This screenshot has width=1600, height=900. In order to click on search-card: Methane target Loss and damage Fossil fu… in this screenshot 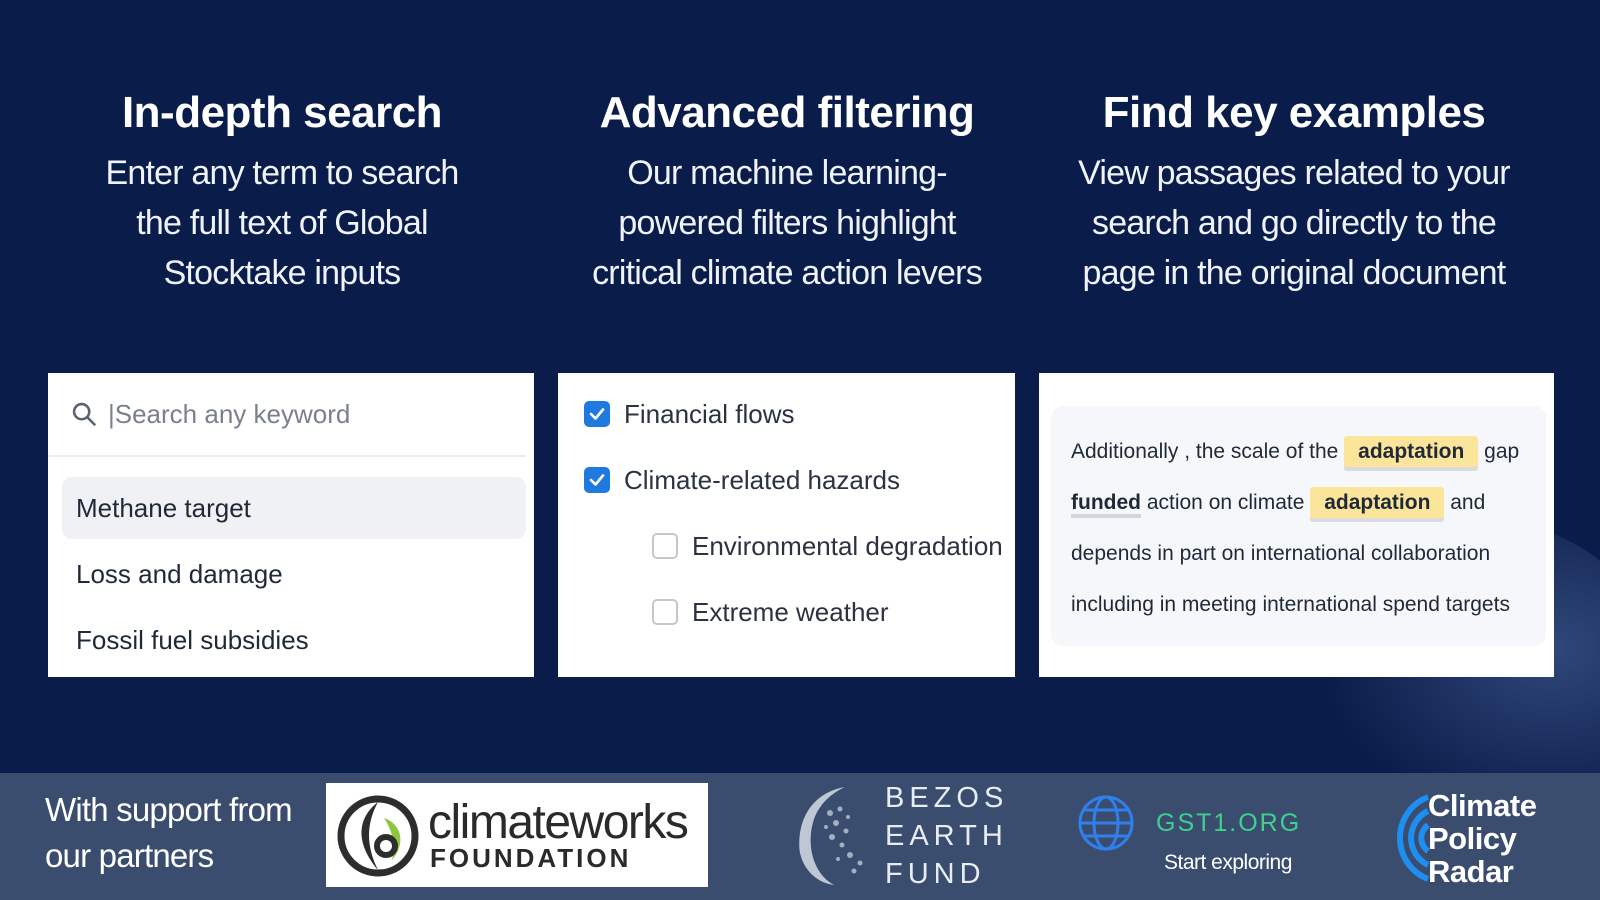, I will do `click(291, 525)`.